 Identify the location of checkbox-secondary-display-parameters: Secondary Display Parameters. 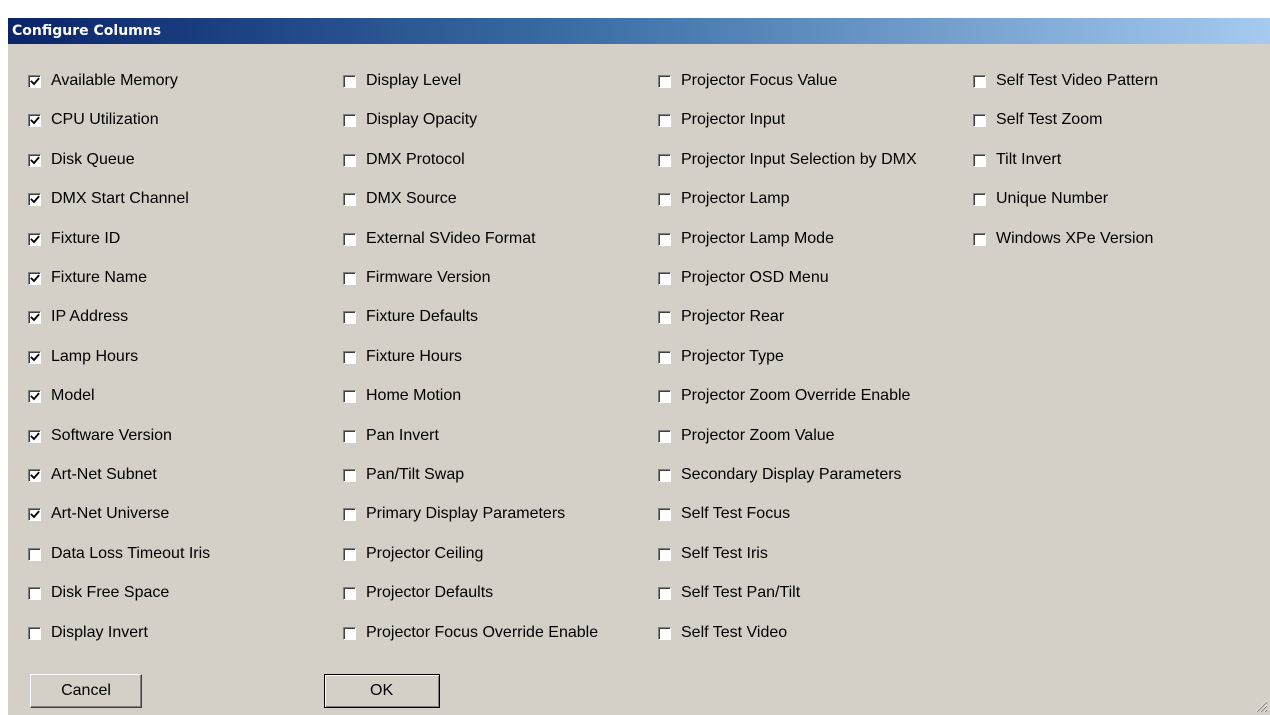
(780, 475).